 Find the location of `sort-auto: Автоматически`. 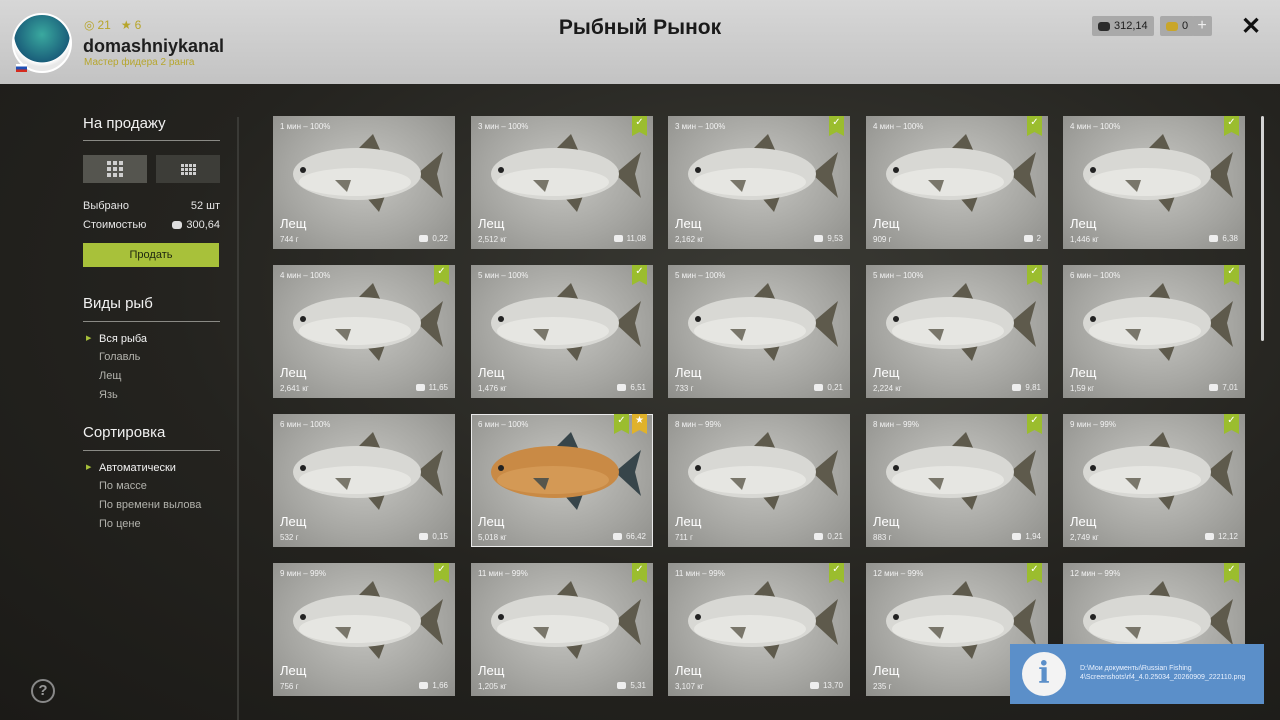

sort-auto: Автоматически is located at coordinates (131, 468).